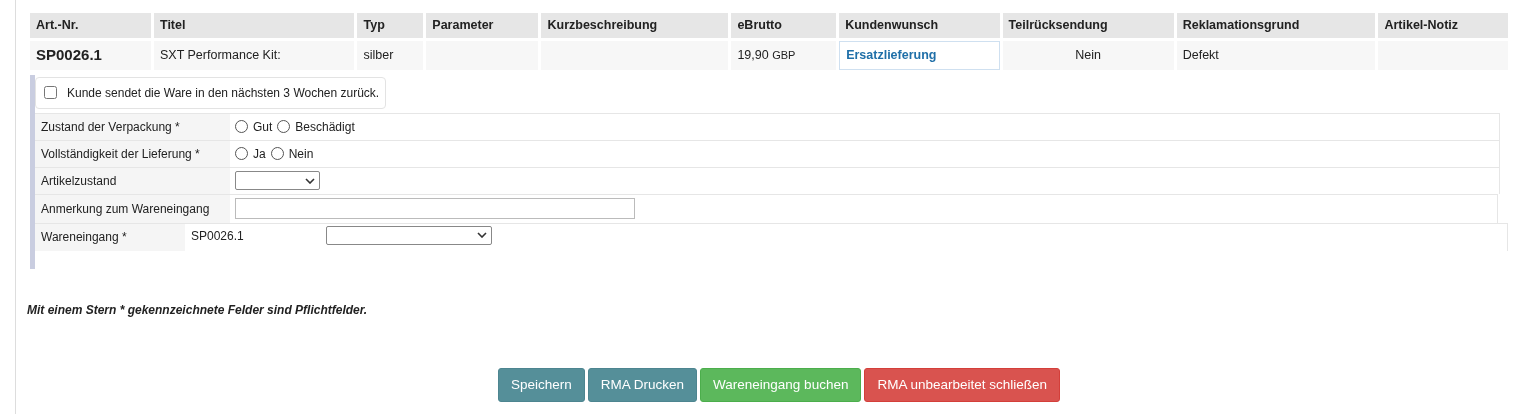 The image size is (1514, 414). I want to click on radio-label: Ja, so click(259, 154).